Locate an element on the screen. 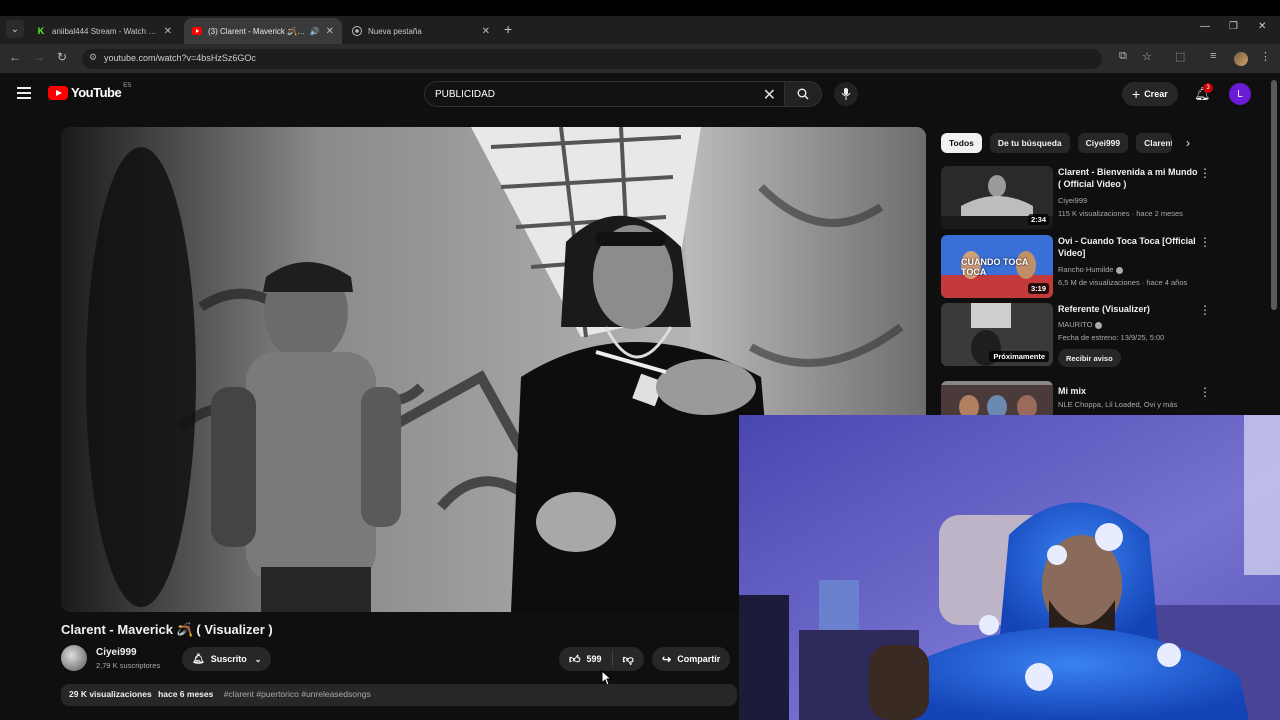 This screenshot has height=720, width=1280. tab-title: aniibal444 Stream - Watch Live is located at coordinates (105, 31).